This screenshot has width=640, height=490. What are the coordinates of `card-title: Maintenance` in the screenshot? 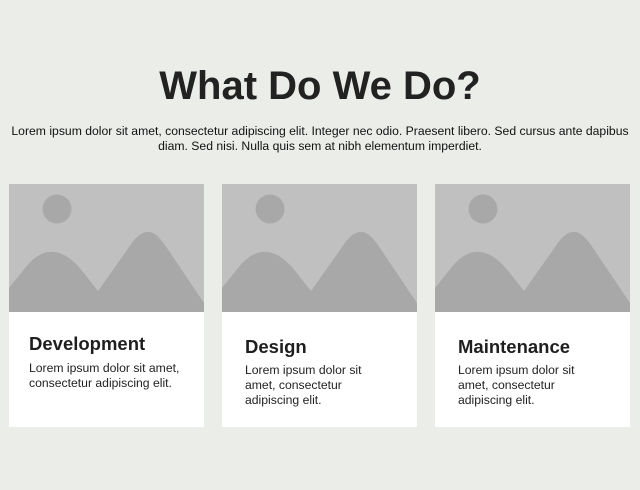 It's located at (514, 346).